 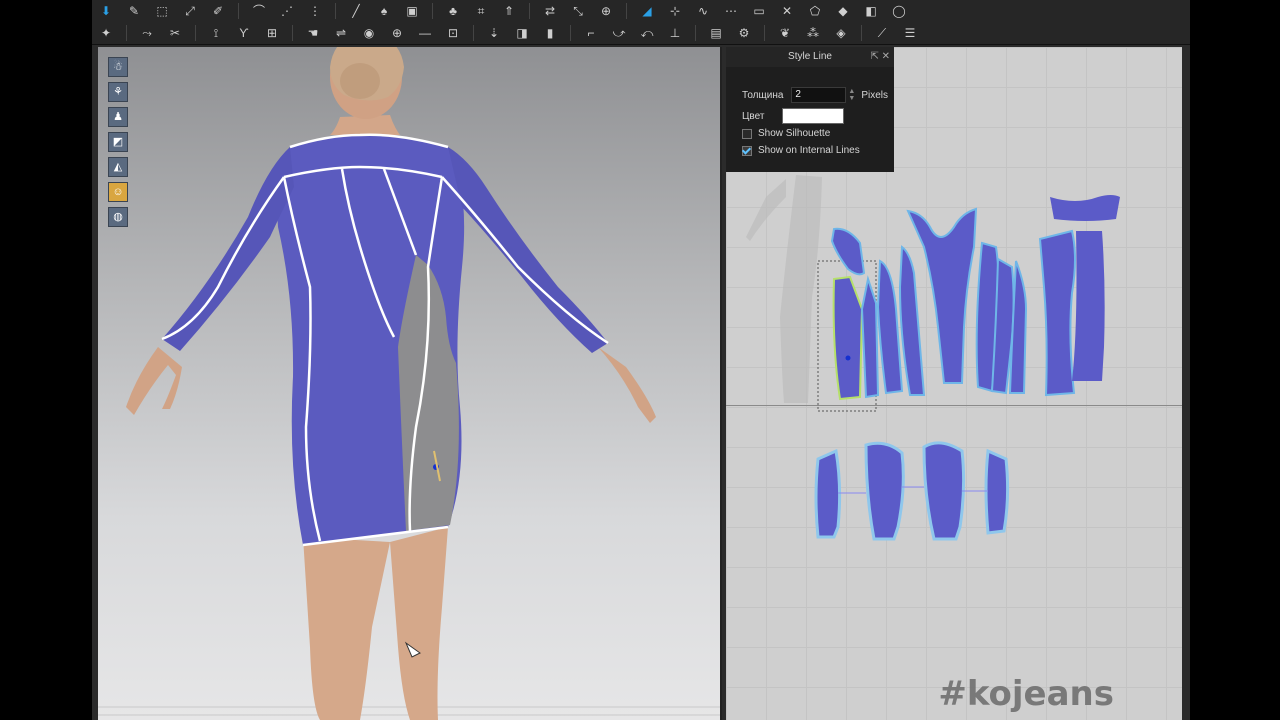 What do you see at coordinates (272, 33) in the screenshot?
I see `puff-icon: ⊞` at bounding box center [272, 33].